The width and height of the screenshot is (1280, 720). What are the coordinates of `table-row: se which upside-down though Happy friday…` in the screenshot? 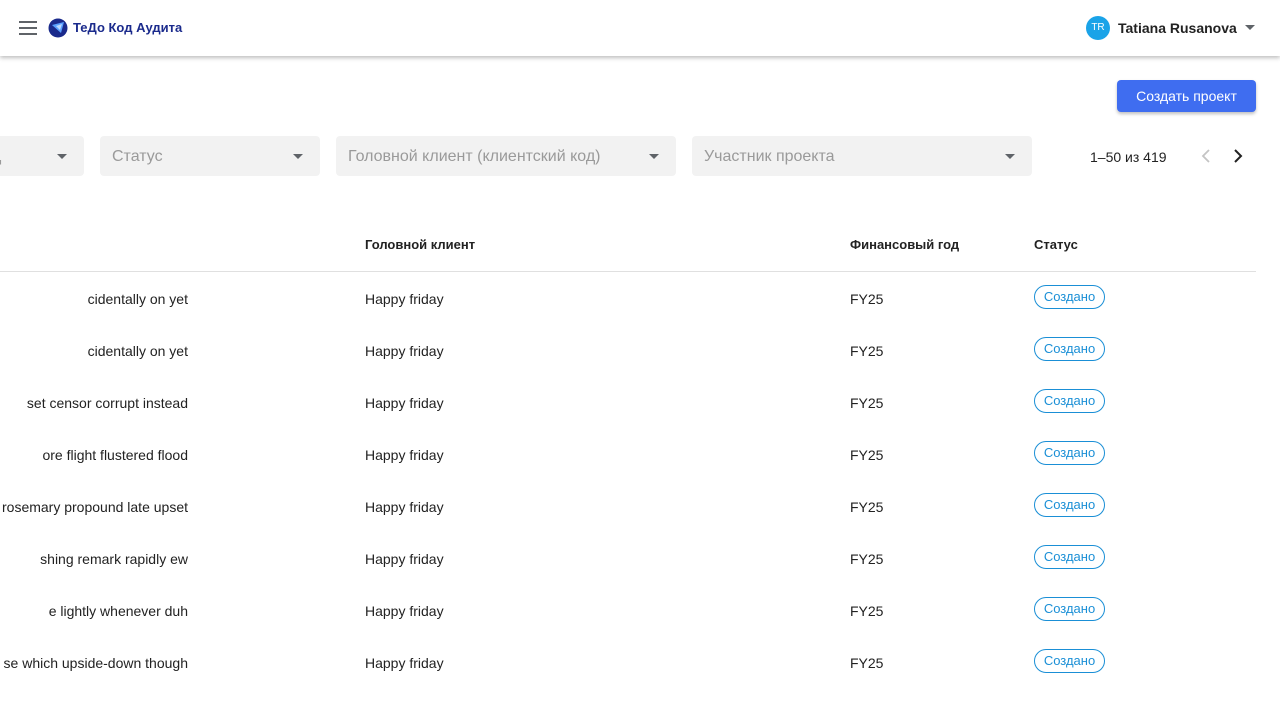 It's located at (628, 662).